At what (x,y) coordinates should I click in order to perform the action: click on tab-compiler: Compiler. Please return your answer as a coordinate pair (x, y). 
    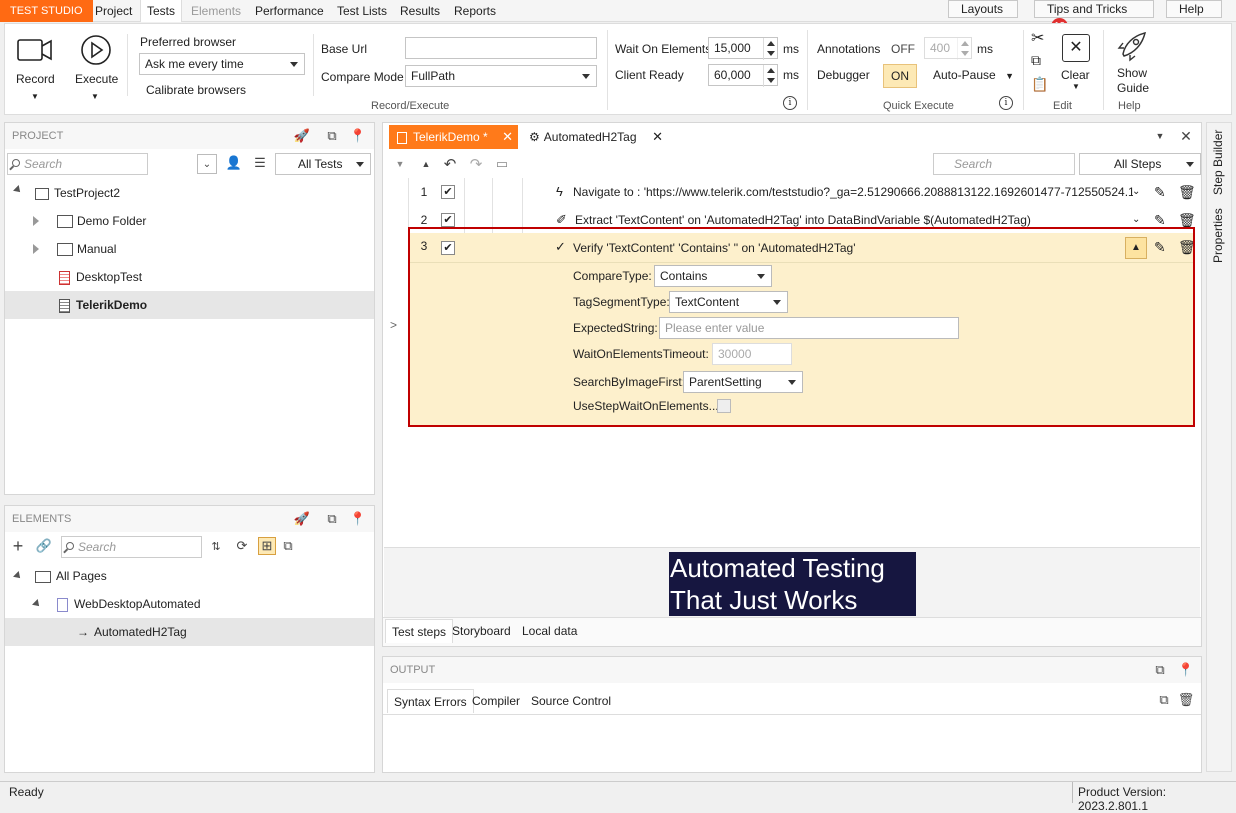
    Looking at the image, I should click on (496, 701).